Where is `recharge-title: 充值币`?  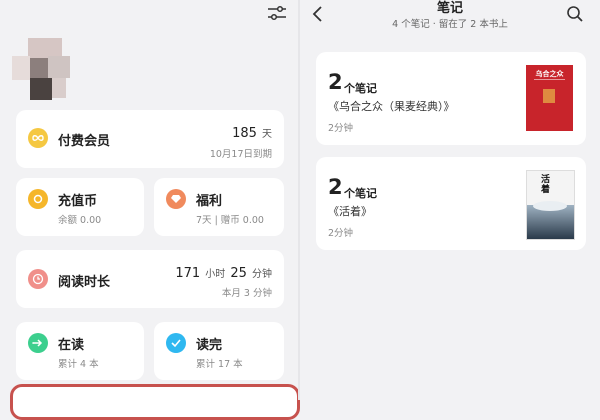 recharge-title: 充值币 is located at coordinates (78, 201).